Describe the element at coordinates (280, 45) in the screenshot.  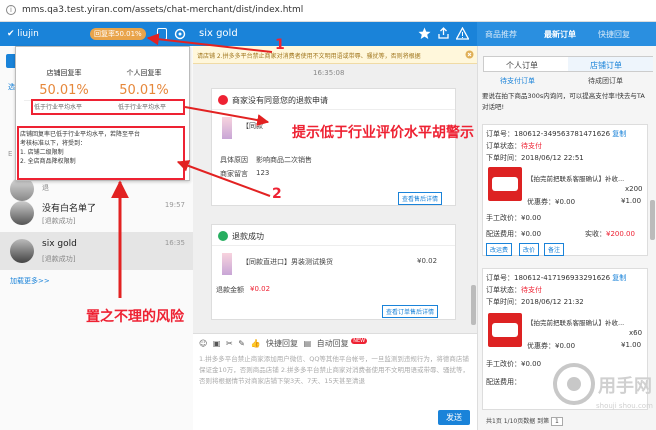
I see `annotation-label-1: 1` at that location.